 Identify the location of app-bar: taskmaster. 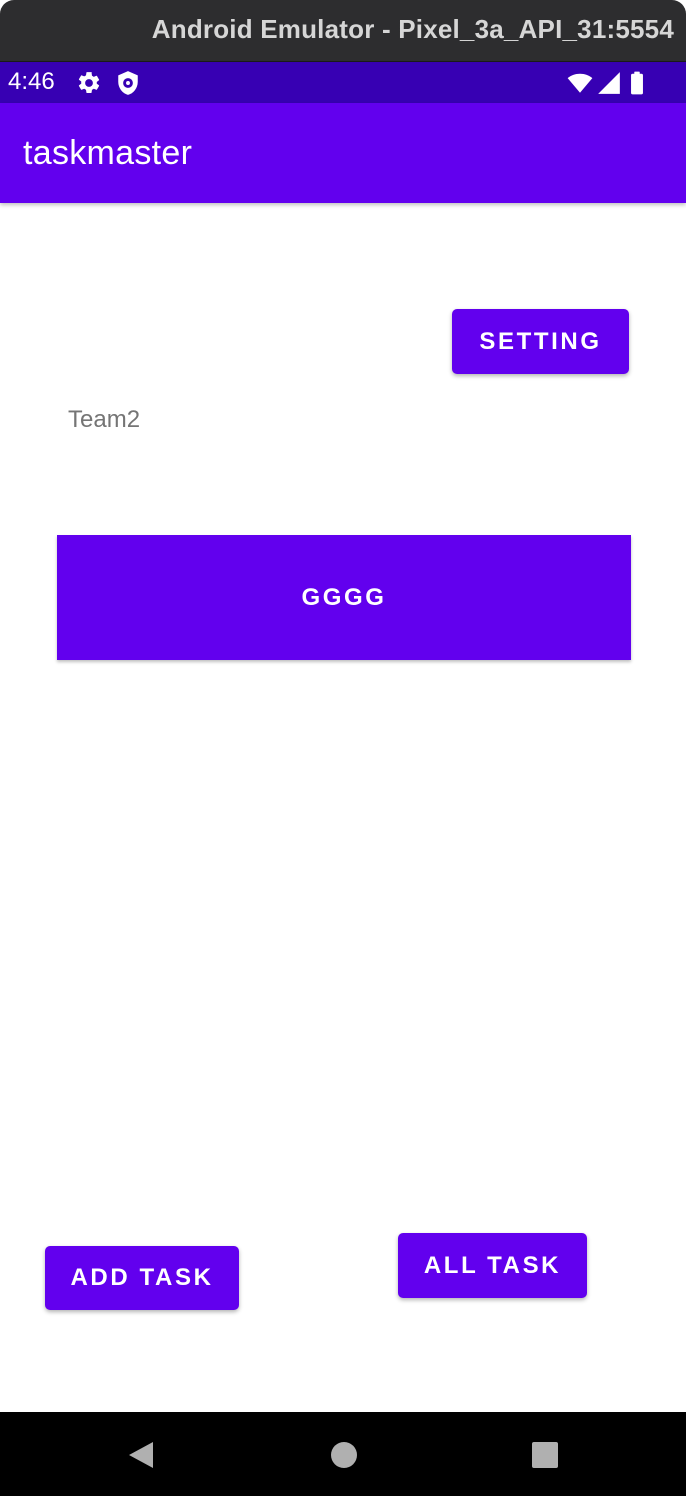
(343, 153).